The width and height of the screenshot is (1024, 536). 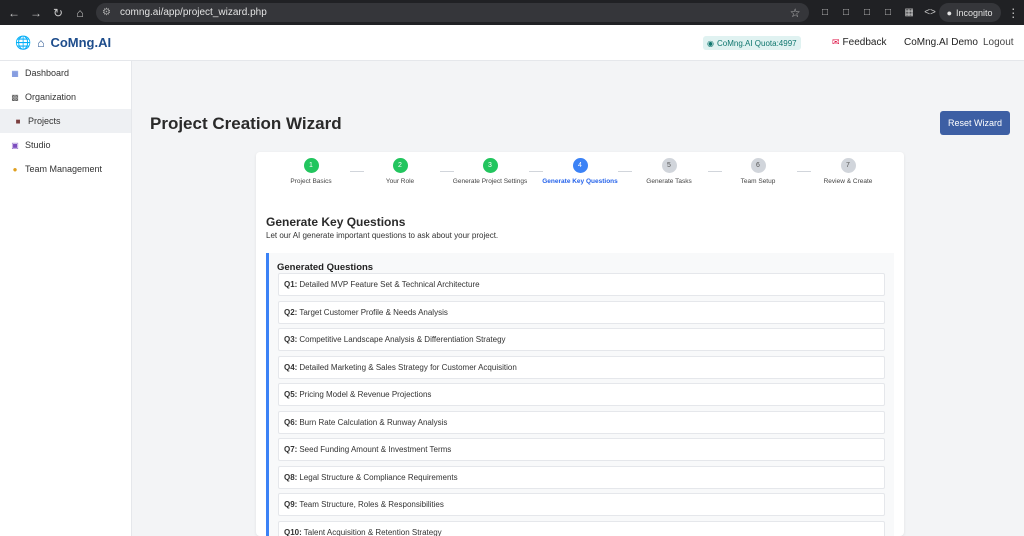 I want to click on step-label: Generate Key Questions, so click(x=580, y=181).